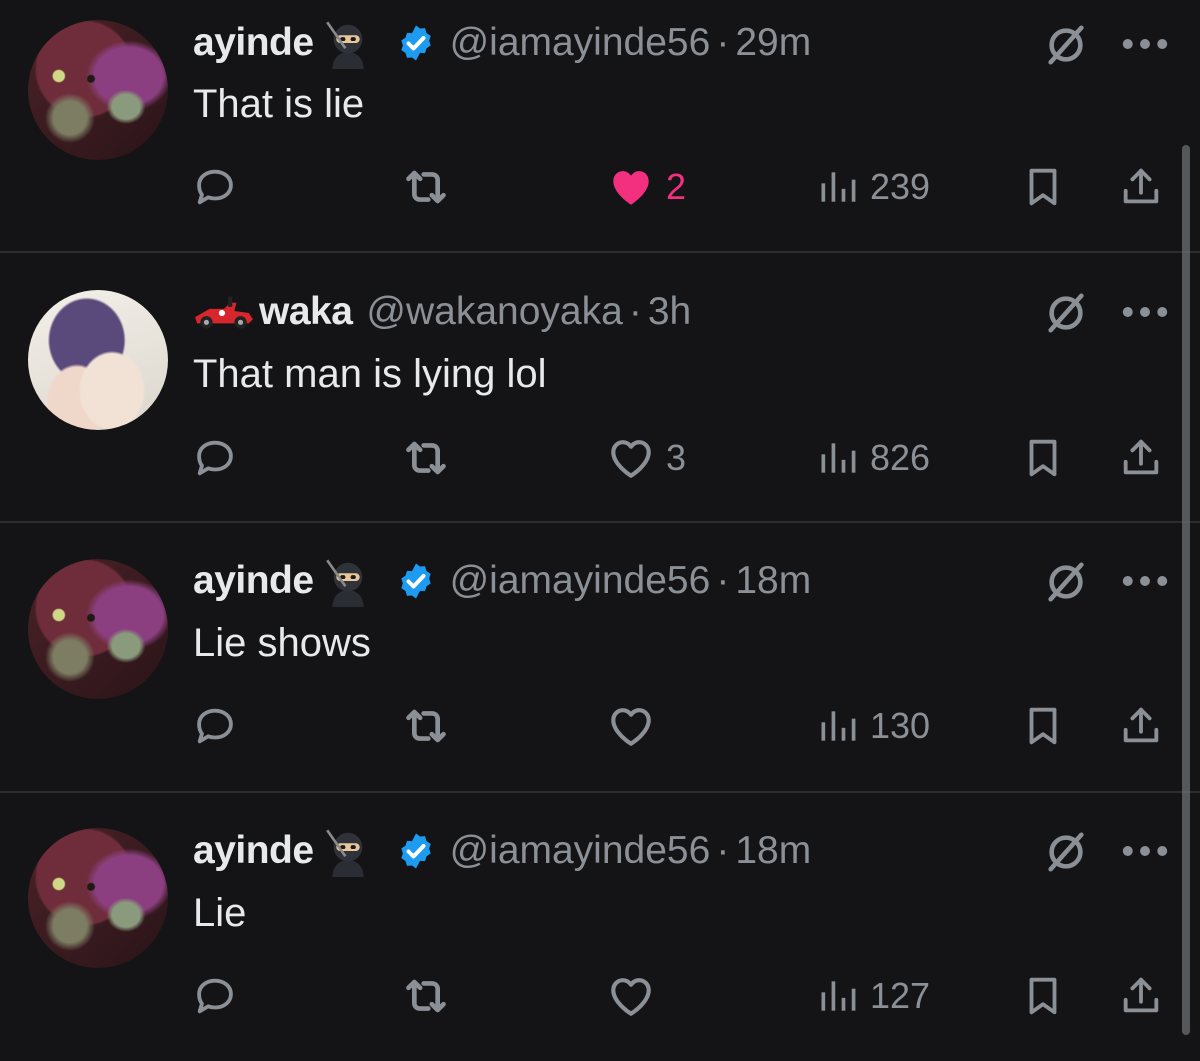 This screenshot has height=1061, width=1200. I want to click on views-button: 826, so click(873, 458).